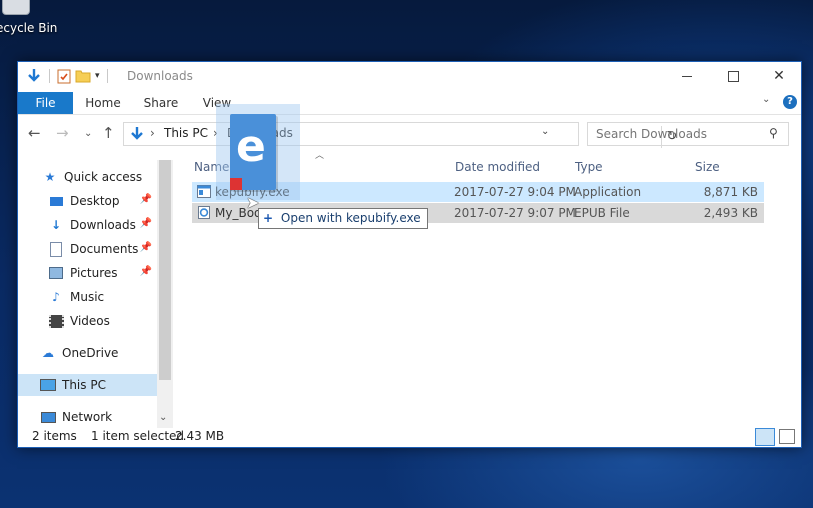  What do you see at coordinates (48, 417) in the screenshot?
I see `network-icon` at bounding box center [48, 417].